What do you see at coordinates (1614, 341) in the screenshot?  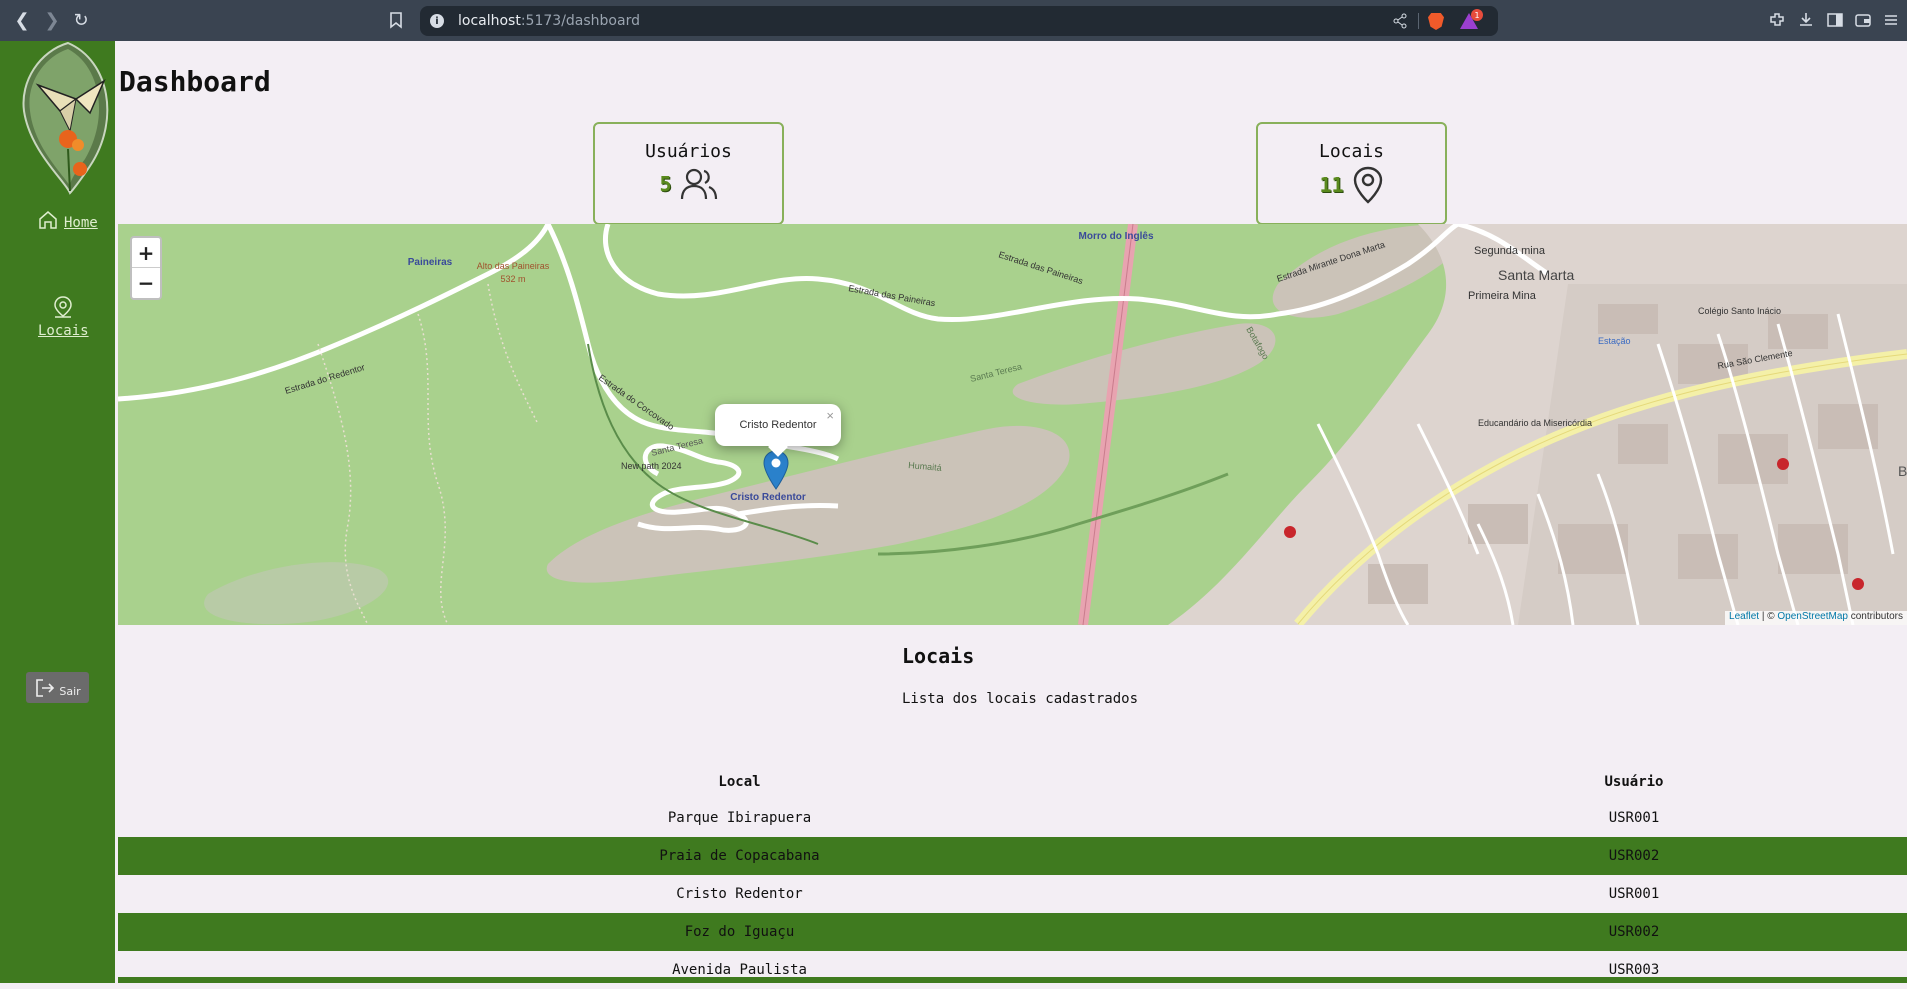 I see `map-label: Estação` at bounding box center [1614, 341].